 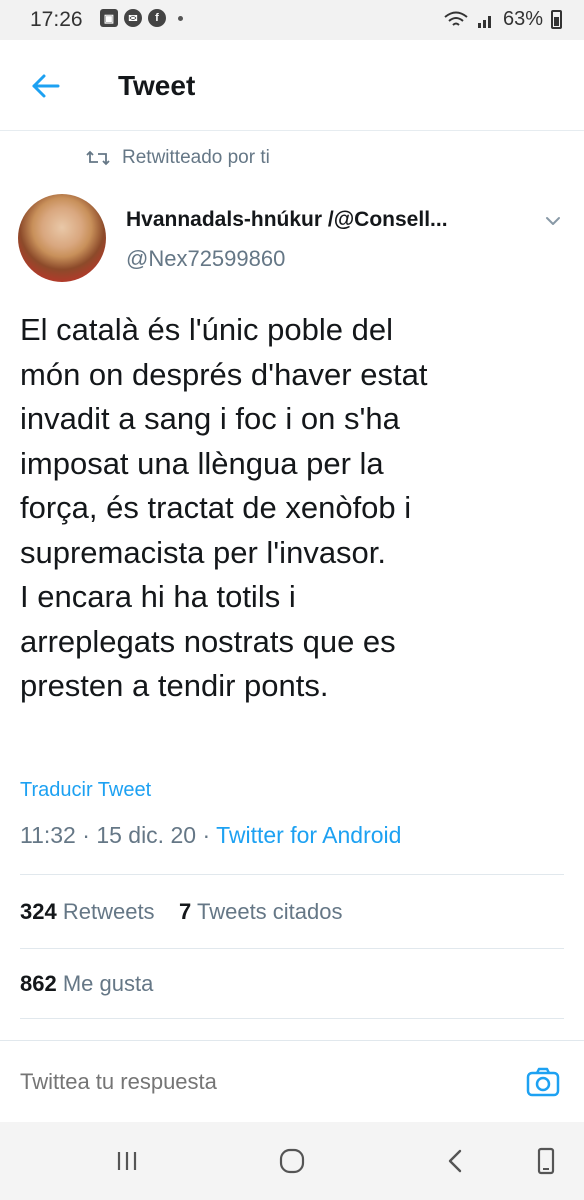 I want to click on likes-count: 862, so click(x=38, y=983).